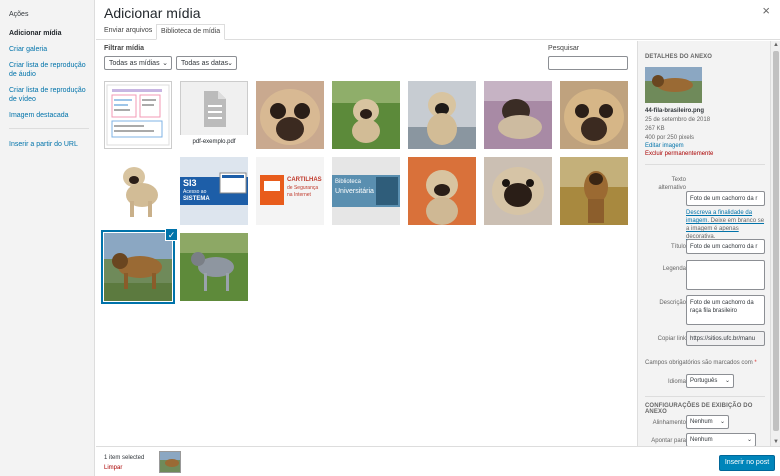 The width and height of the screenshot is (780, 476). Describe the element at coordinates (124, 48) in the screenshot. I see `filter-label: Filtrar mídia` at that location.